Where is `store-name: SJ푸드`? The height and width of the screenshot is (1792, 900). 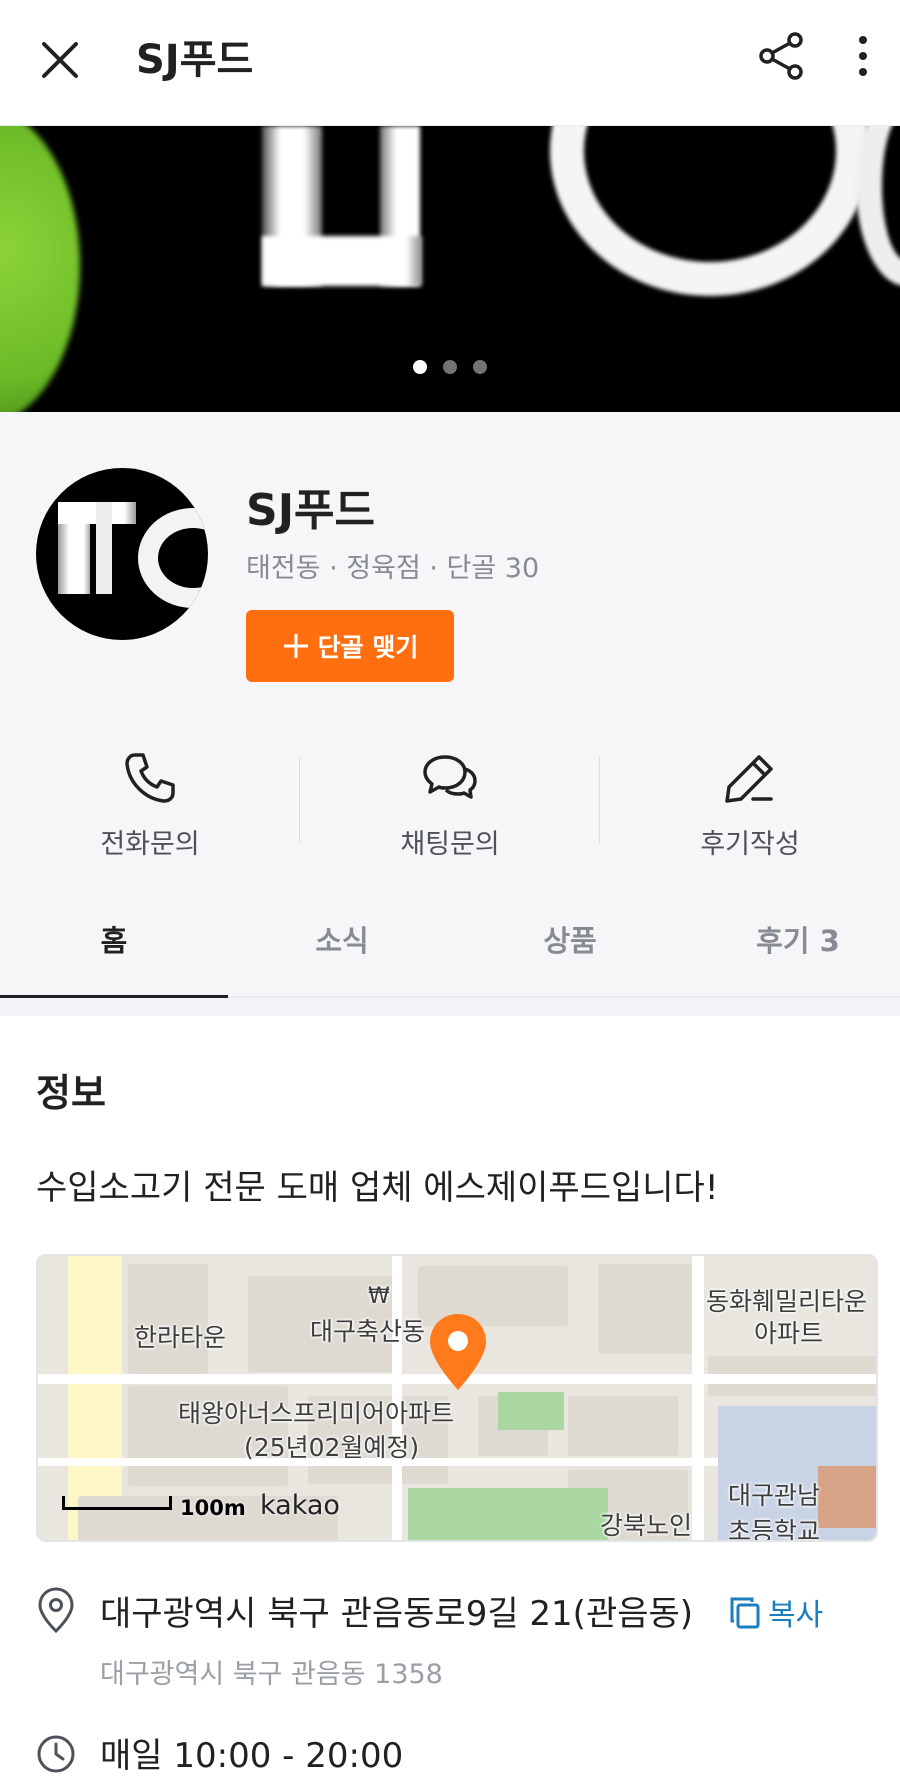
store-name: SJ푸드 is located at coordinates (311, 510).